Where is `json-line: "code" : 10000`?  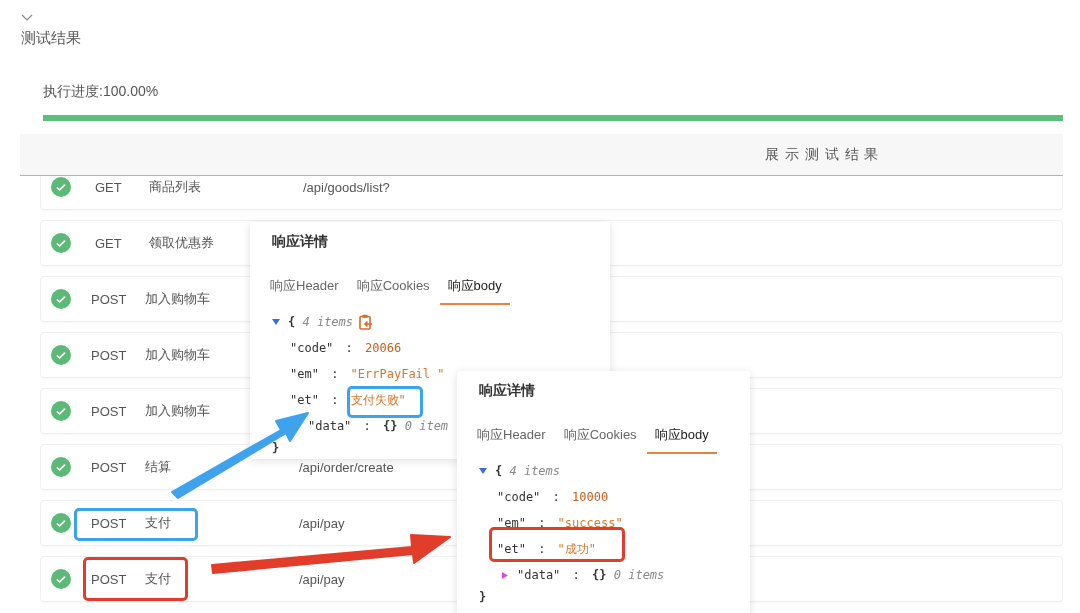 json-line: "code" : 10000 is located at coordinates (553, 497).